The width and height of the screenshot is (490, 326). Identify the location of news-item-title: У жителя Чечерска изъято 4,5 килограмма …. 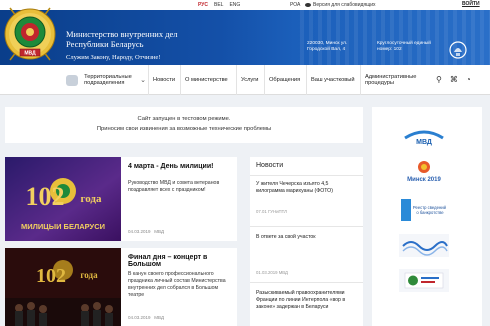
(307, 188).